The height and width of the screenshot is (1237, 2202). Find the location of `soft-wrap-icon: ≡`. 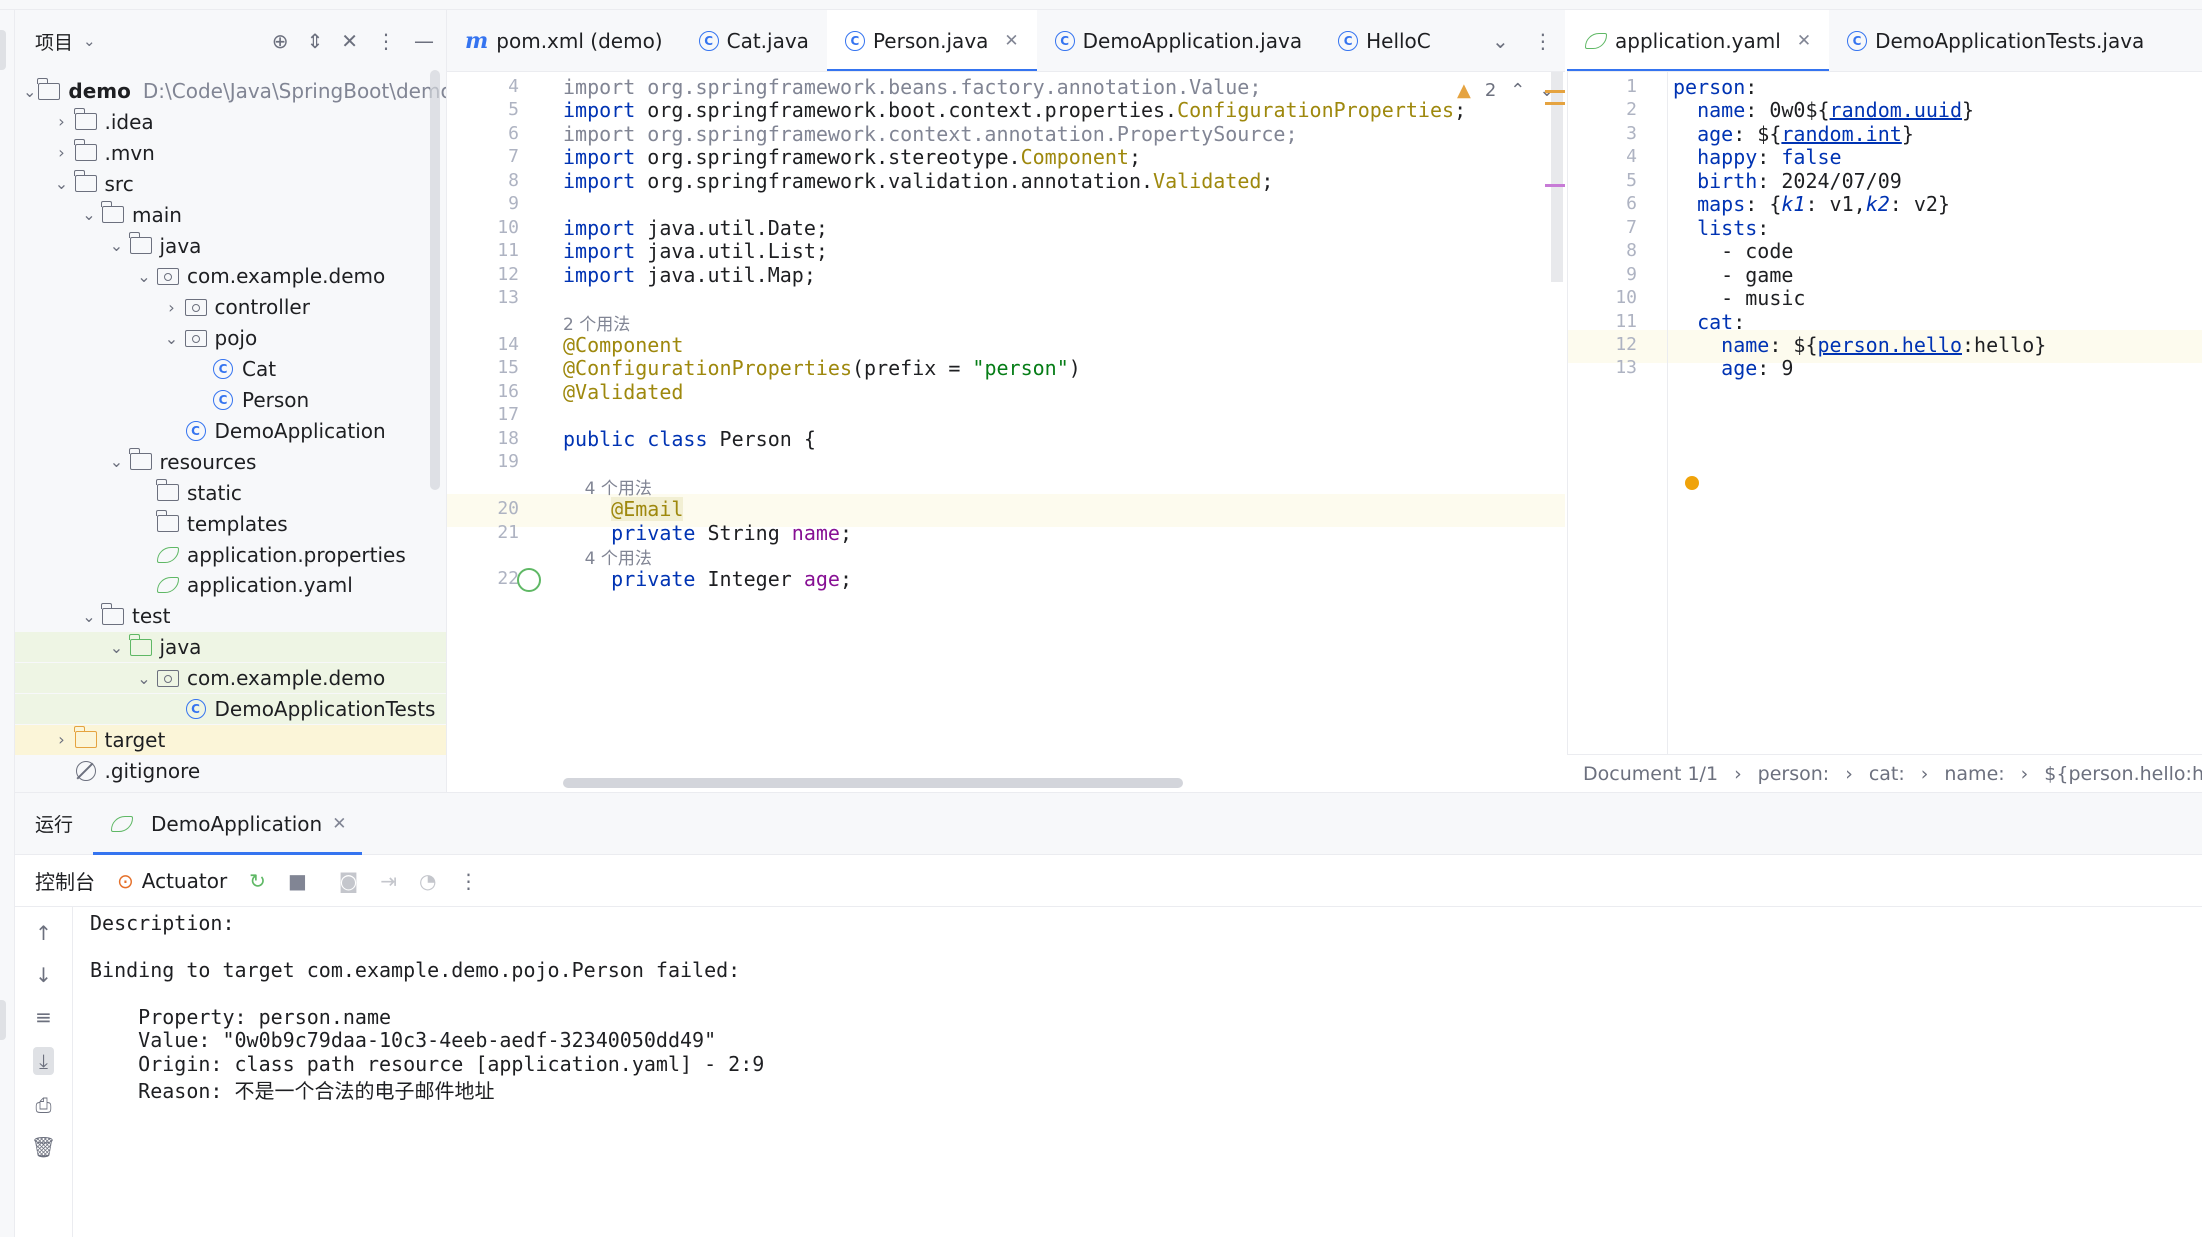

soft-wrap-icon: ≡ is located at coordinates (43, 1017).